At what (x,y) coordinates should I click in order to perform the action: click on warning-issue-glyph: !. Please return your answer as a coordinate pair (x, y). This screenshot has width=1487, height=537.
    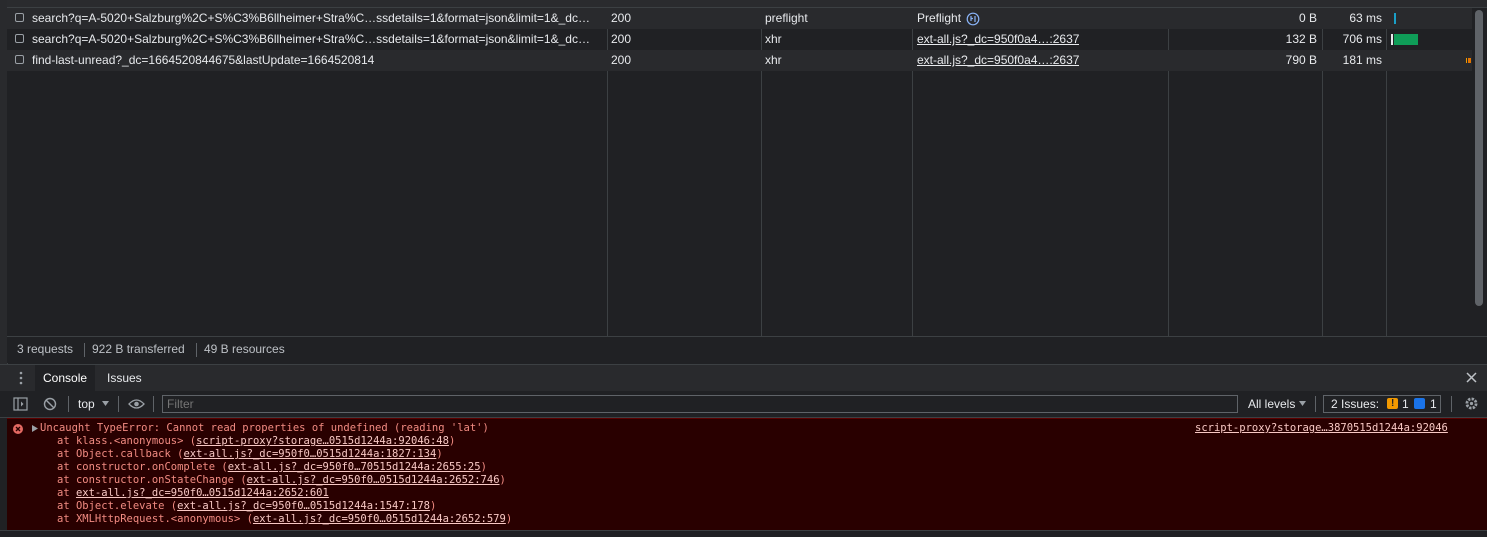
    Looking at the image, I should click on (1393, 403).